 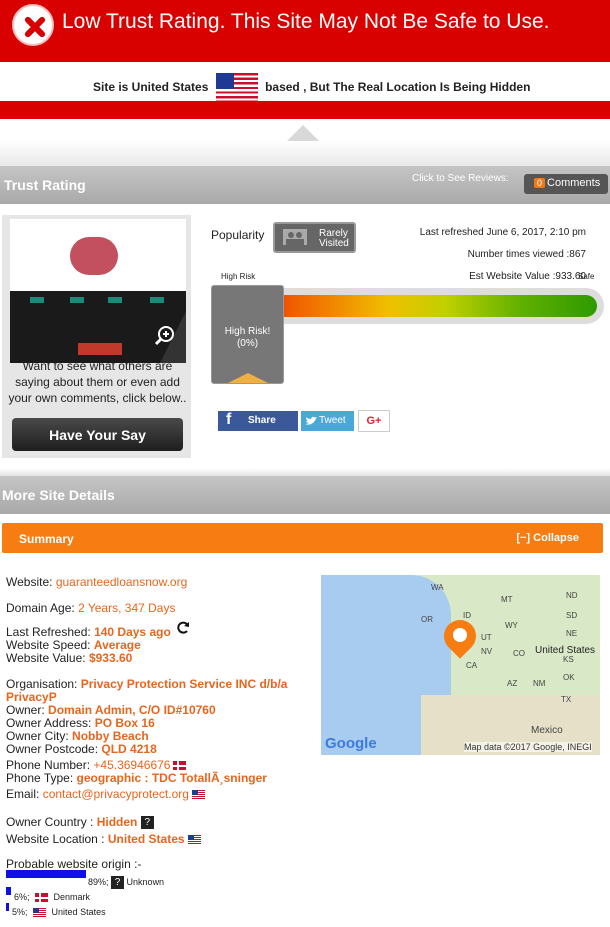 I want to click on owner-country-row: Owner Country : Hidden ?, so click(x=80, y=822).